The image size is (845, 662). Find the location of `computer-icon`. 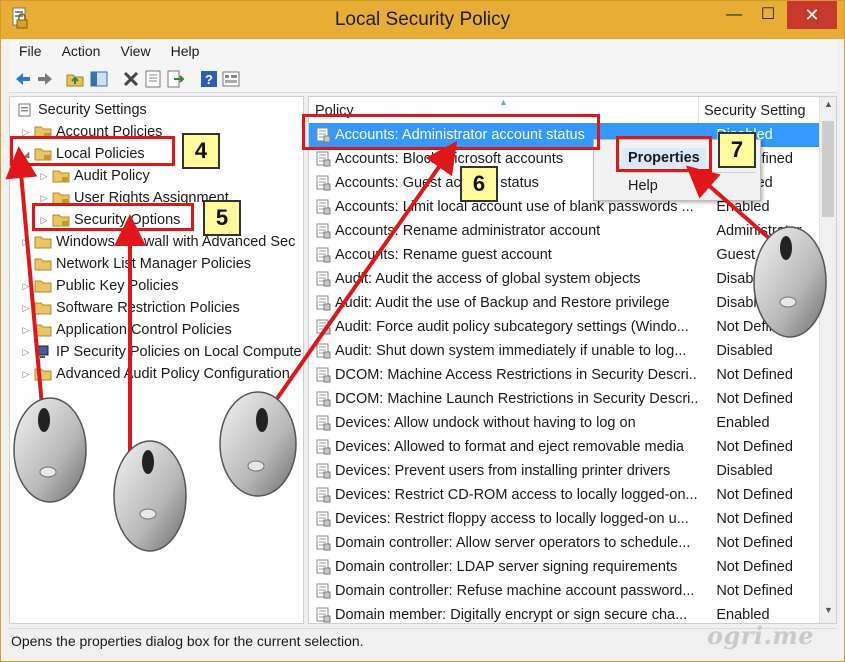

computer-icon is located at coordinates (43, 352).